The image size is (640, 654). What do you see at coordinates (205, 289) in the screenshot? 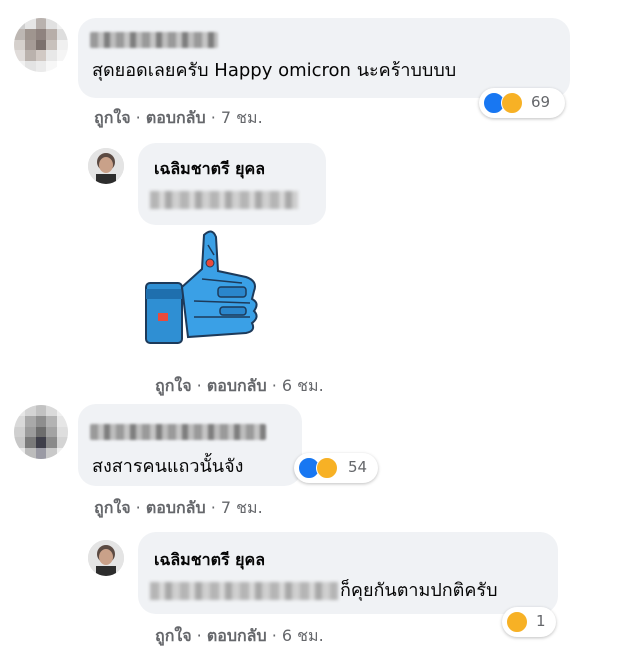
I see `robot-thumbs-up-sticker` at bounding box center [205, 289].